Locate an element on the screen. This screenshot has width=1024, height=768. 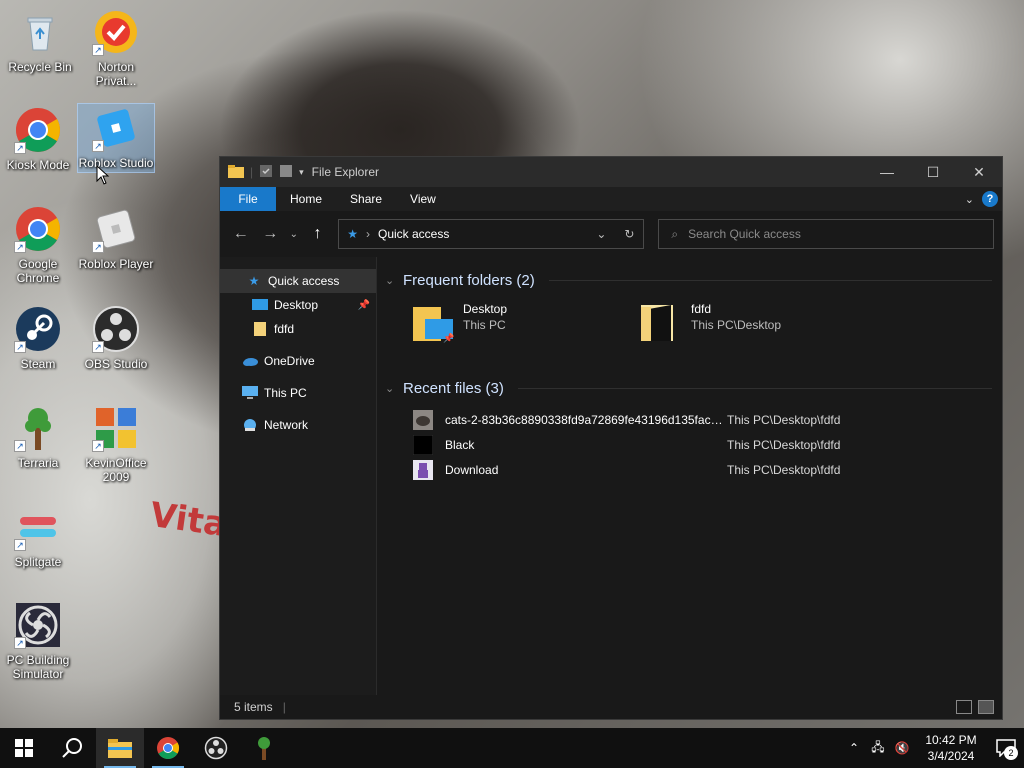
desktop-icon-label: PC Building Simulator is located at coordinates (38, 667).